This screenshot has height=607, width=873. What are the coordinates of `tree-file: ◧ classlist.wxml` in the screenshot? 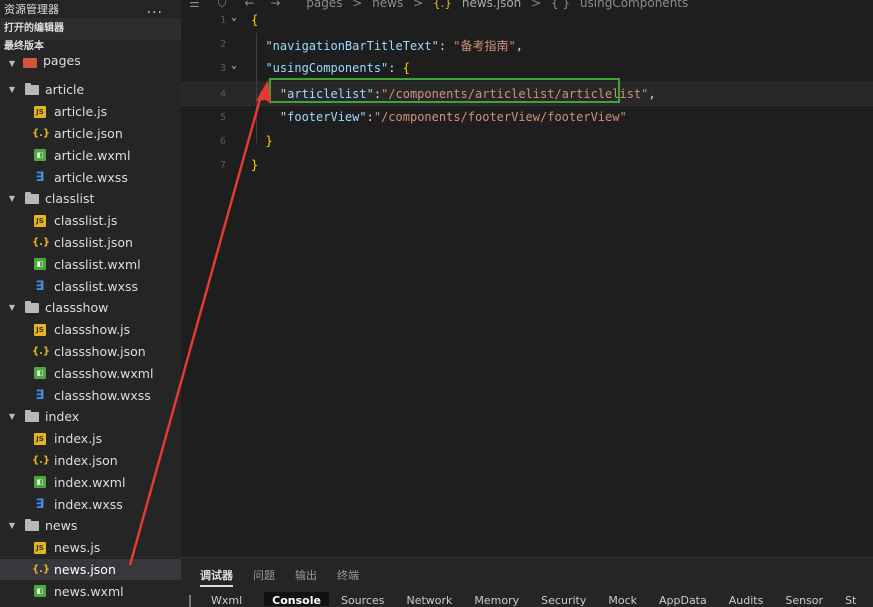 It's located at (90, 264).